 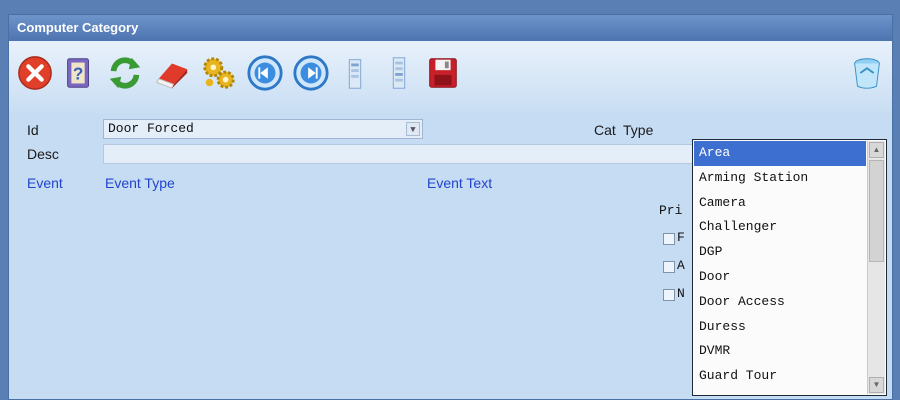 I want to click on page-down-button, so click(x=399, y=73).